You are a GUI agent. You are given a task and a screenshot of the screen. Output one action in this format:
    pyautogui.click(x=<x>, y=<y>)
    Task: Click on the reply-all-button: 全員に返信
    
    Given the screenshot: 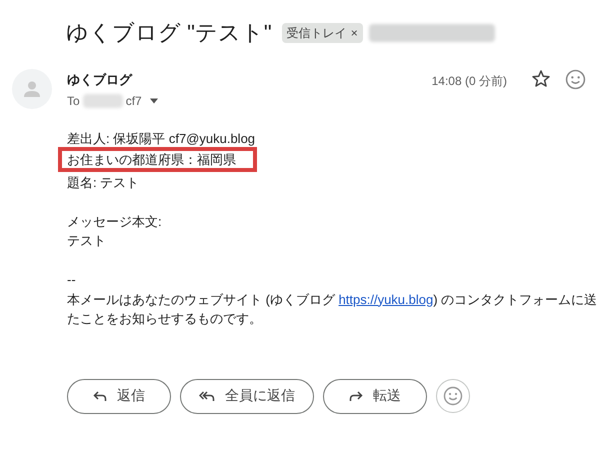 What is the action you would take?
    pyautogui.click(x=247, y=396)
    